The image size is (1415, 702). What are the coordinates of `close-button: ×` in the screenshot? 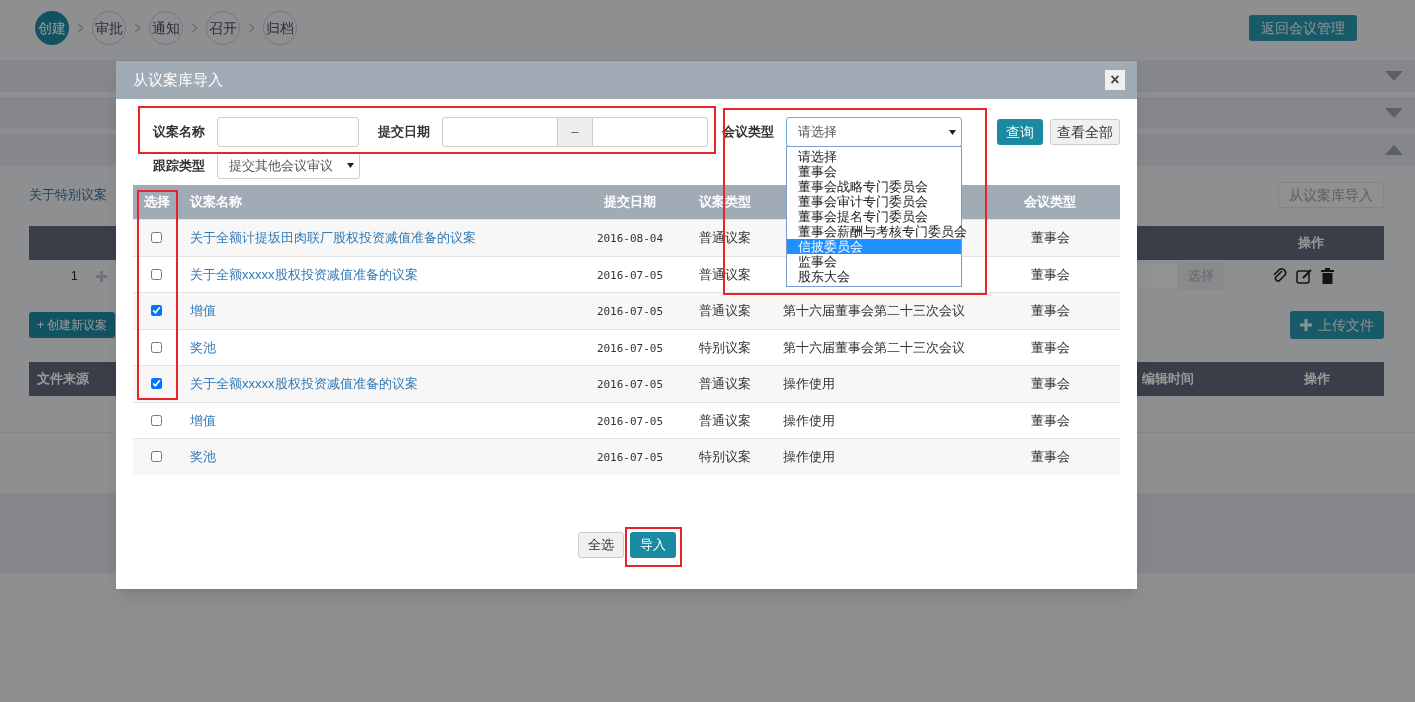 It's located at (1115, 80).